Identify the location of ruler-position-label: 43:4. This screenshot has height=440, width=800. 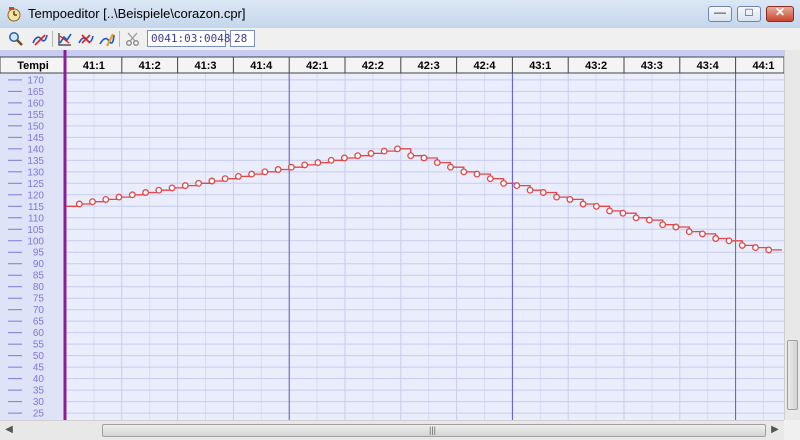
(708, 66).